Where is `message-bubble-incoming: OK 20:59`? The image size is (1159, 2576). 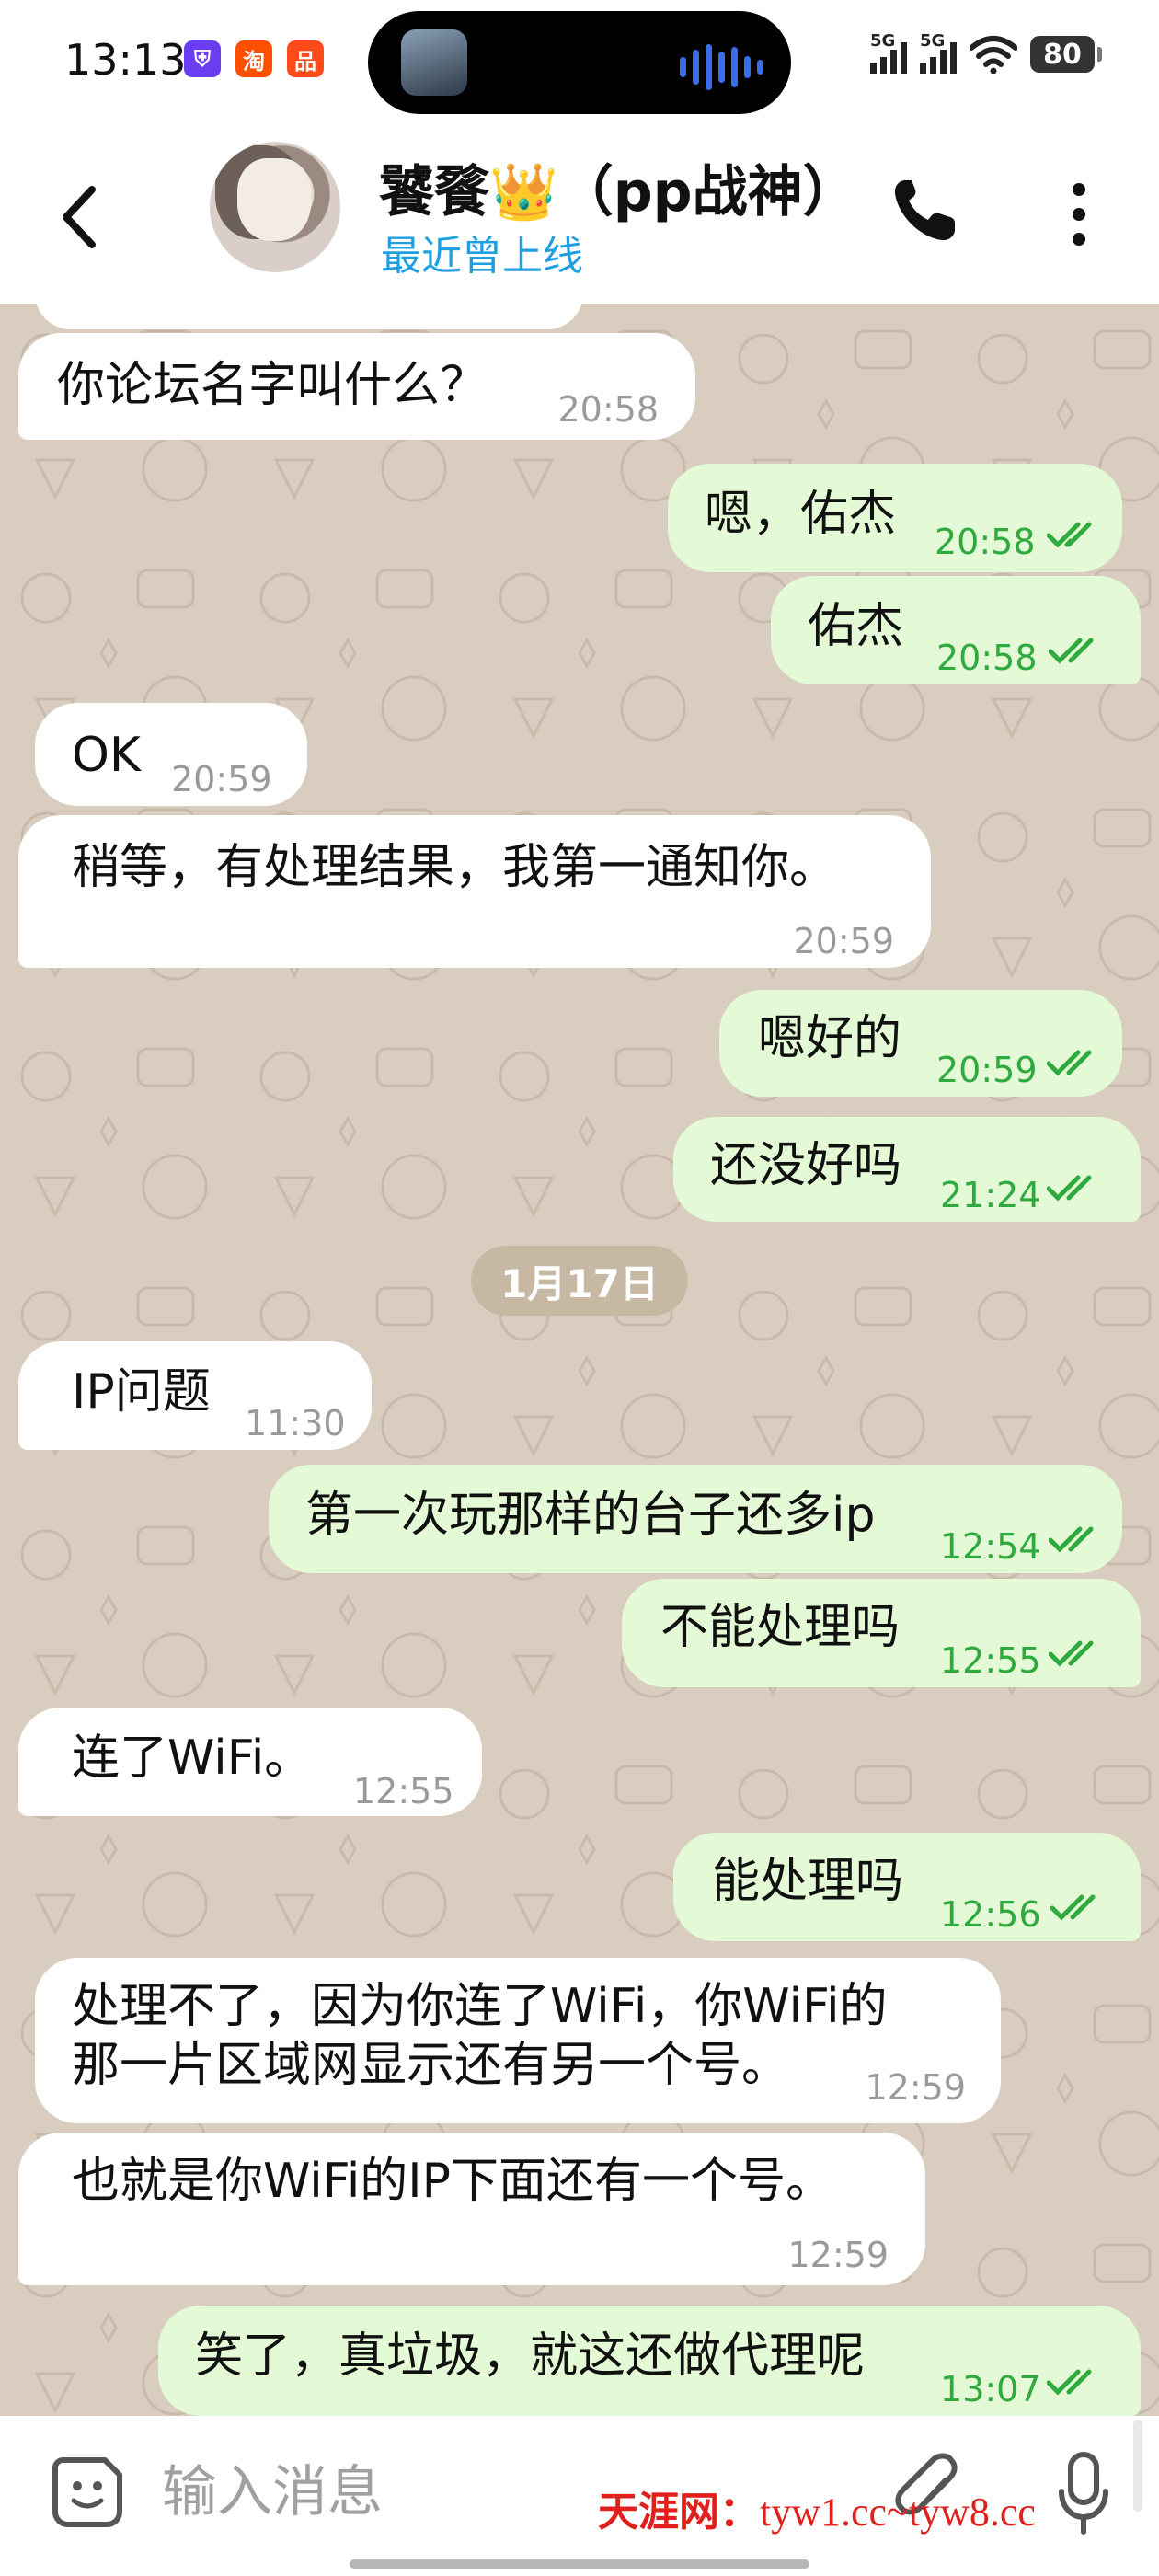
message-bubble-incoming: OK 20:59 is located at coordinates (171, 754).